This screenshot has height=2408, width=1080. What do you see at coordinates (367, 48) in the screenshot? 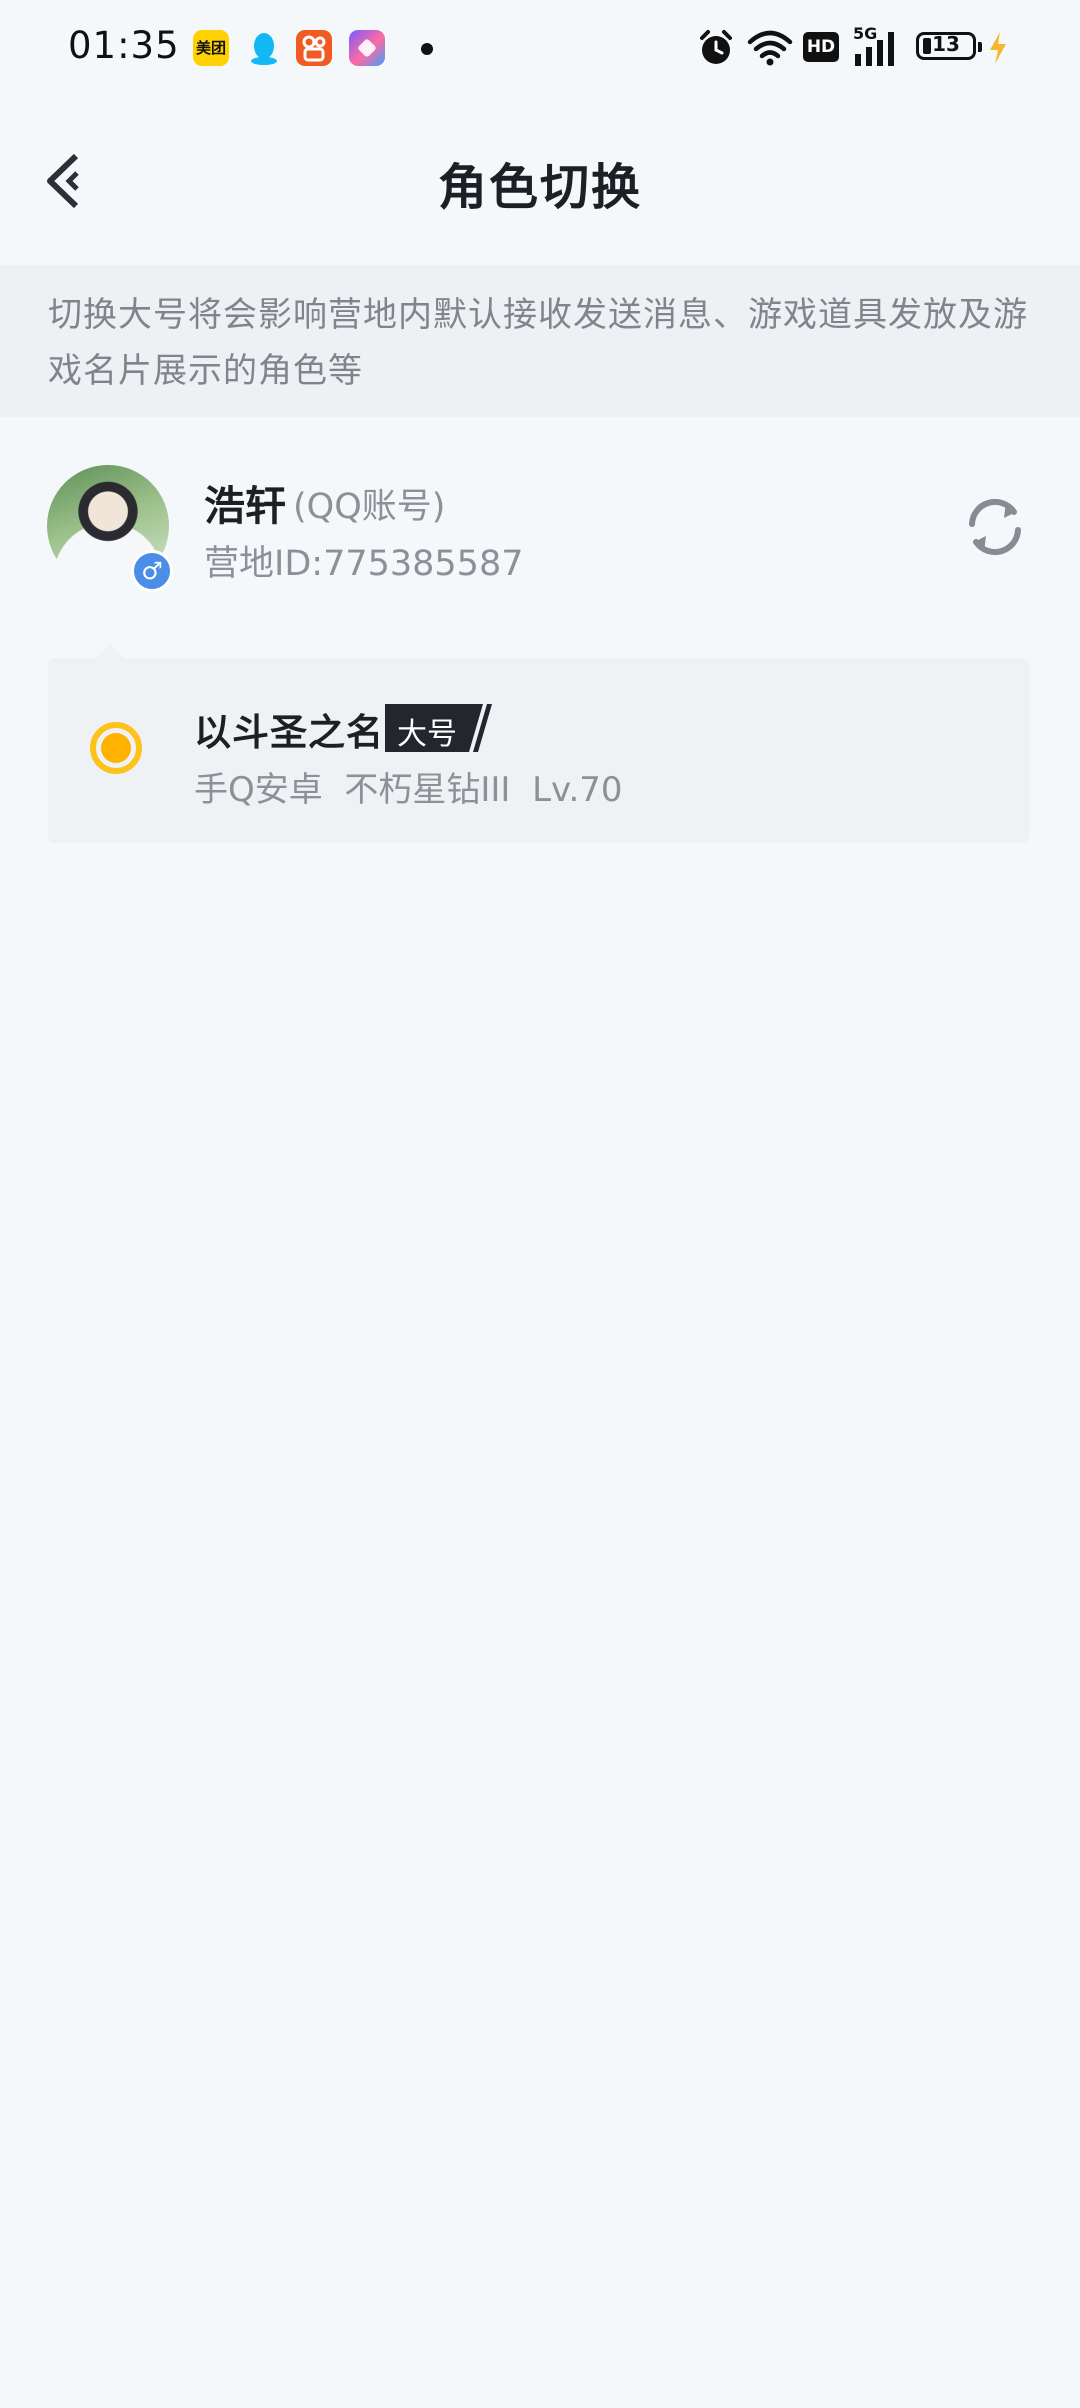
I see `shortcut-icon` at bounding box center [367, 48].